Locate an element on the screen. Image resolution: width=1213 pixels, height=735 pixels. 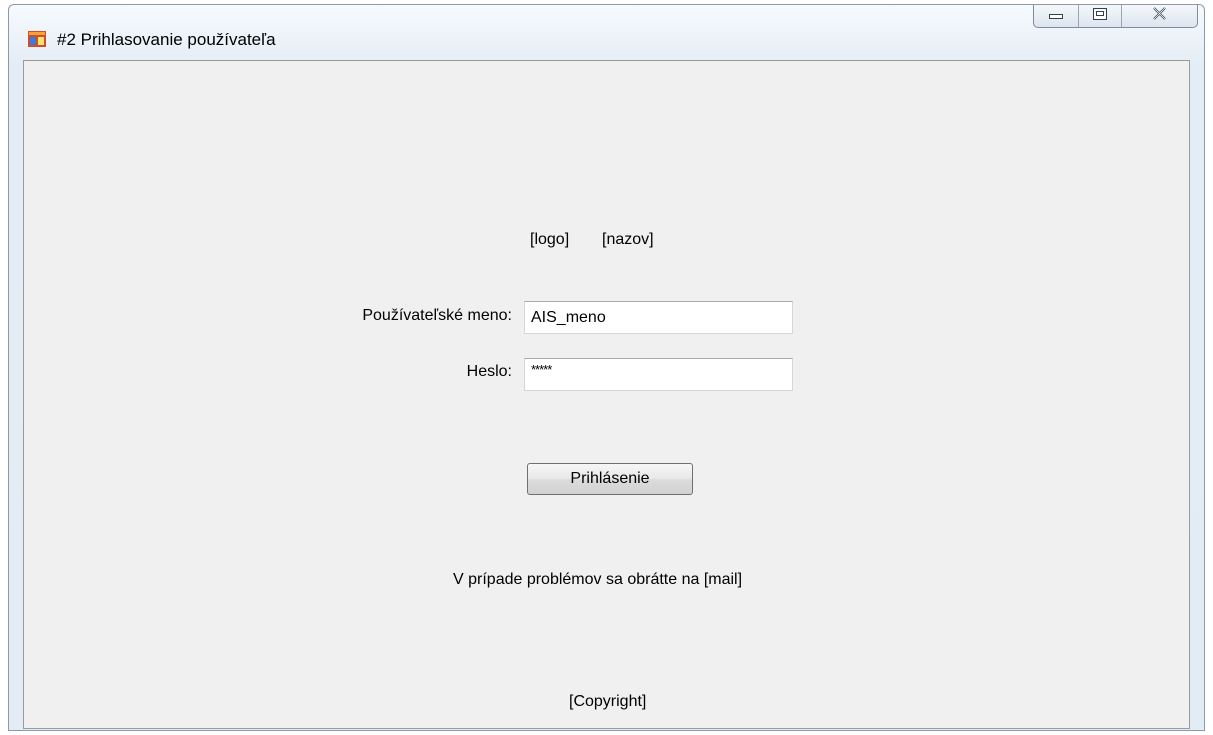
close-button is located at coordinates (1159, 16).